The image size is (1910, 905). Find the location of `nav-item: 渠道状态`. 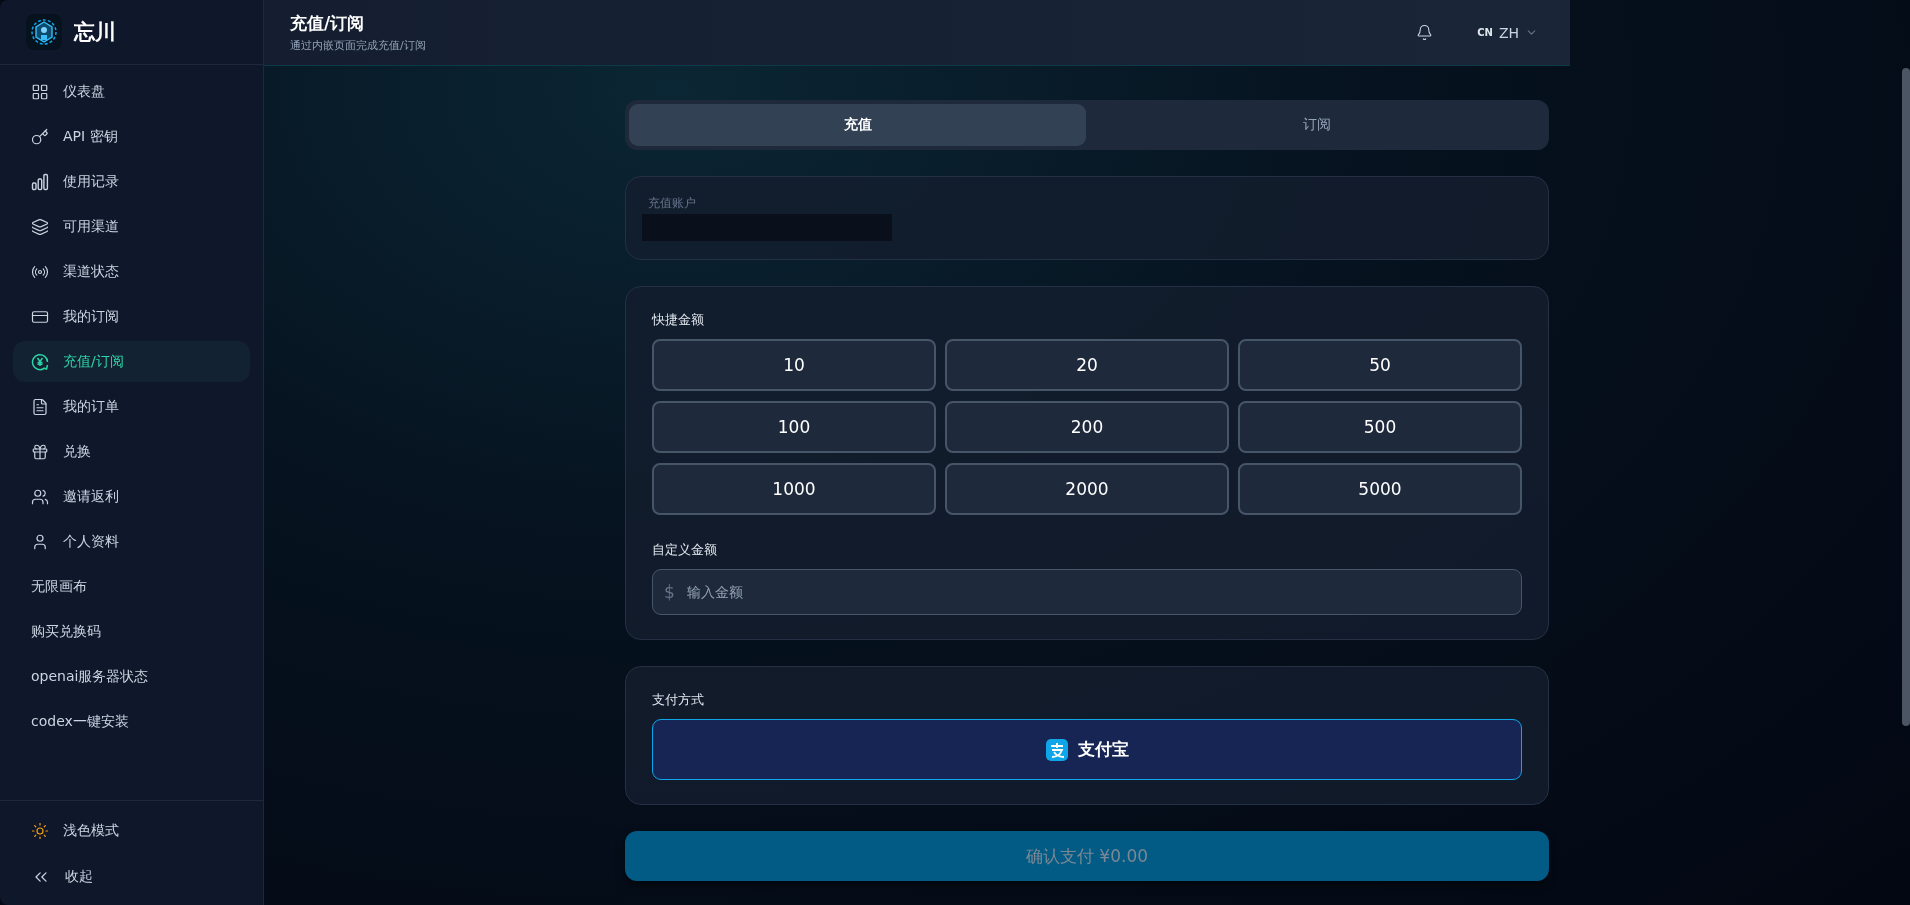

nav-item: 渠道状态 is located at coordinates (131, 271).